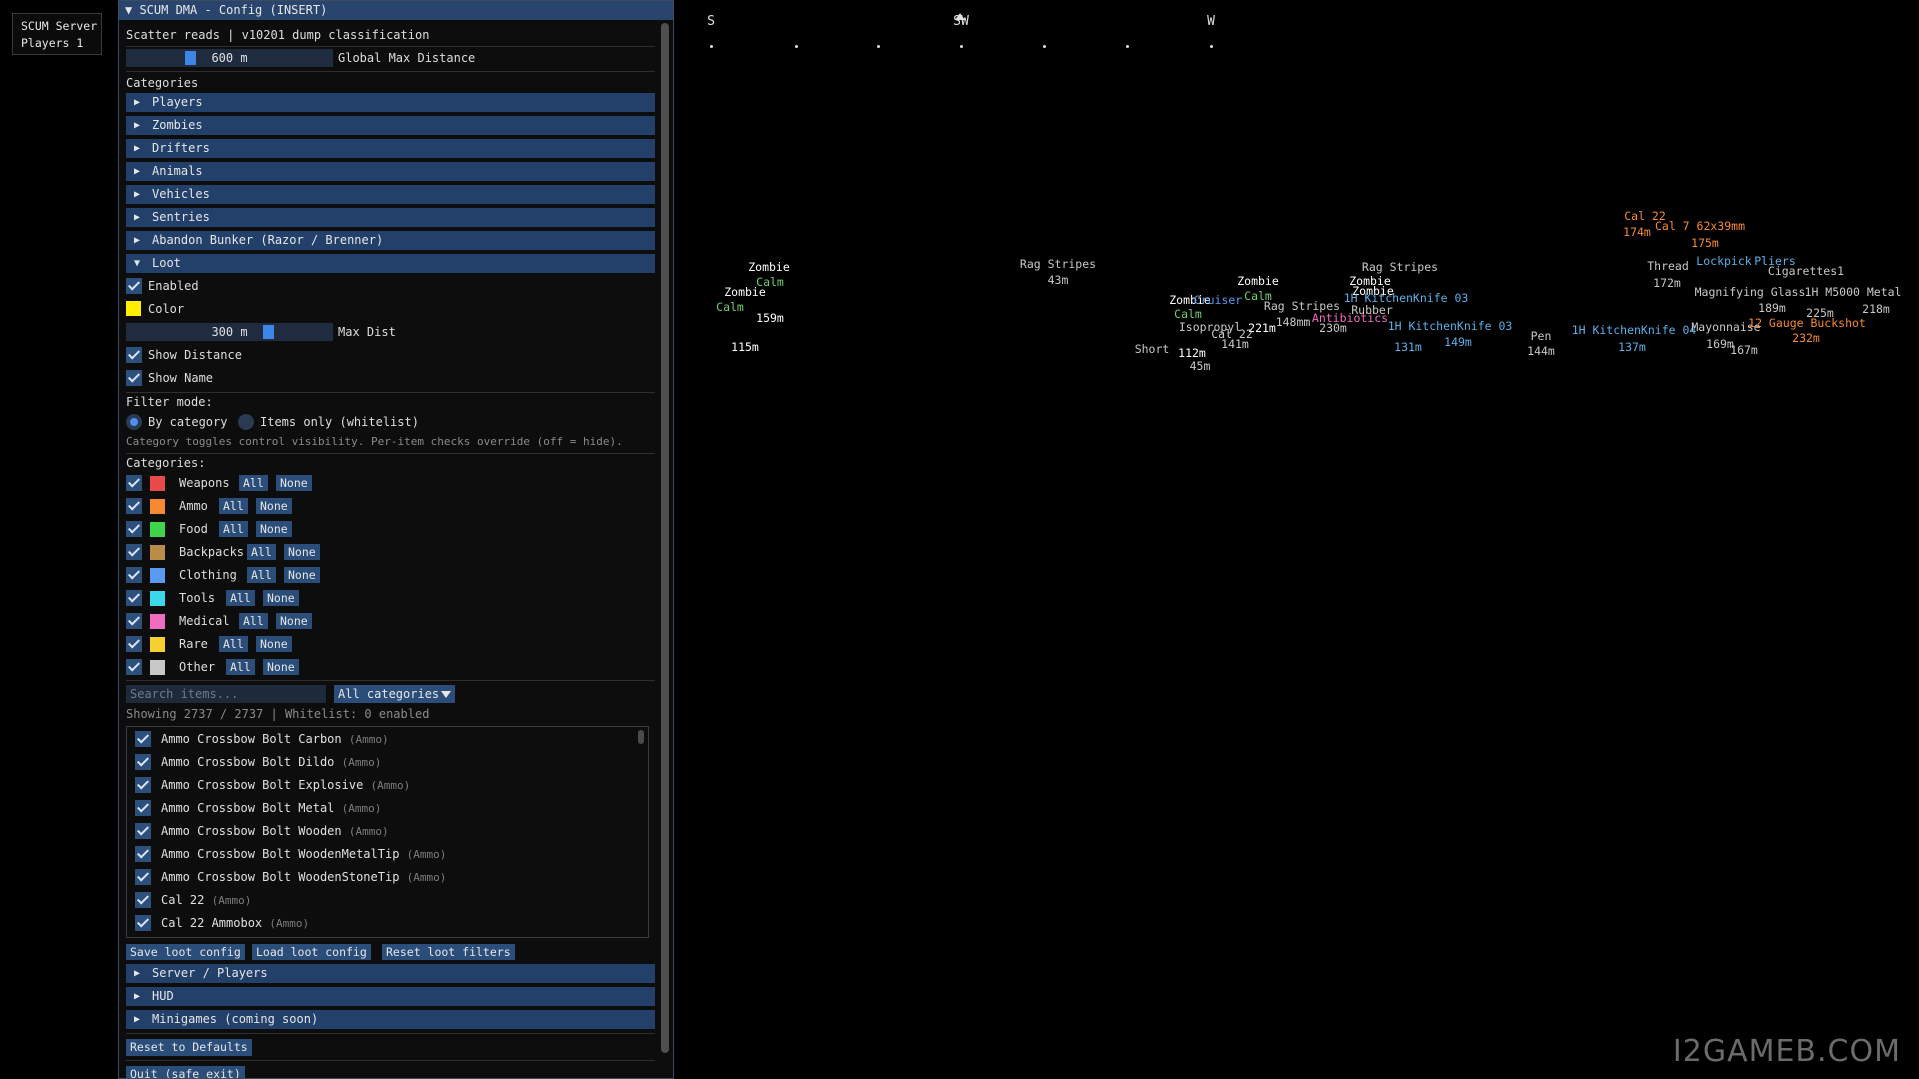  Describe the element at coordinates (390, 1019) in the screenshot. I see `section-minigames: ▶ Minigames (coming soon)` at that location.